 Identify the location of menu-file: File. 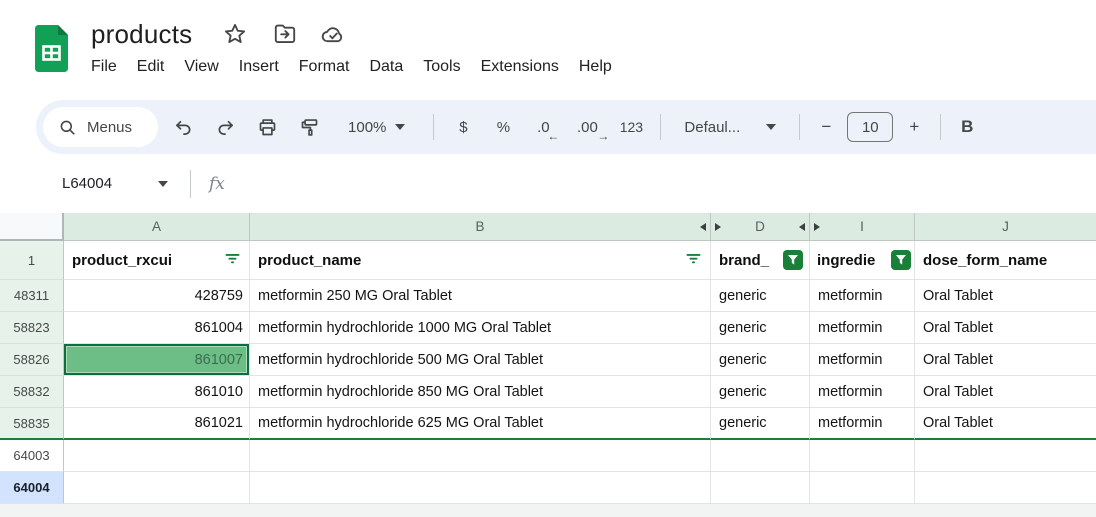
(104, 67).